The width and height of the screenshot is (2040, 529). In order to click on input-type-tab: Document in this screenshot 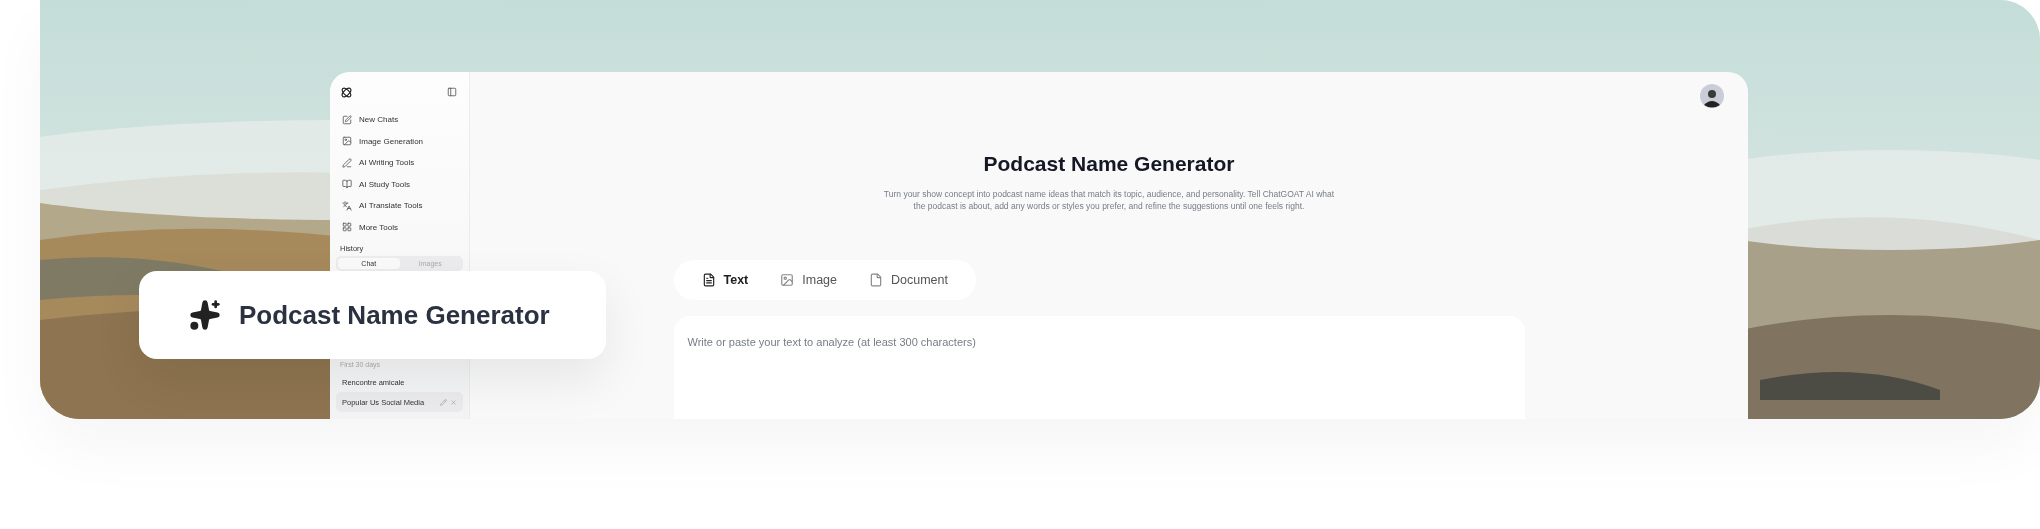, I will do `click(908, 280)`.